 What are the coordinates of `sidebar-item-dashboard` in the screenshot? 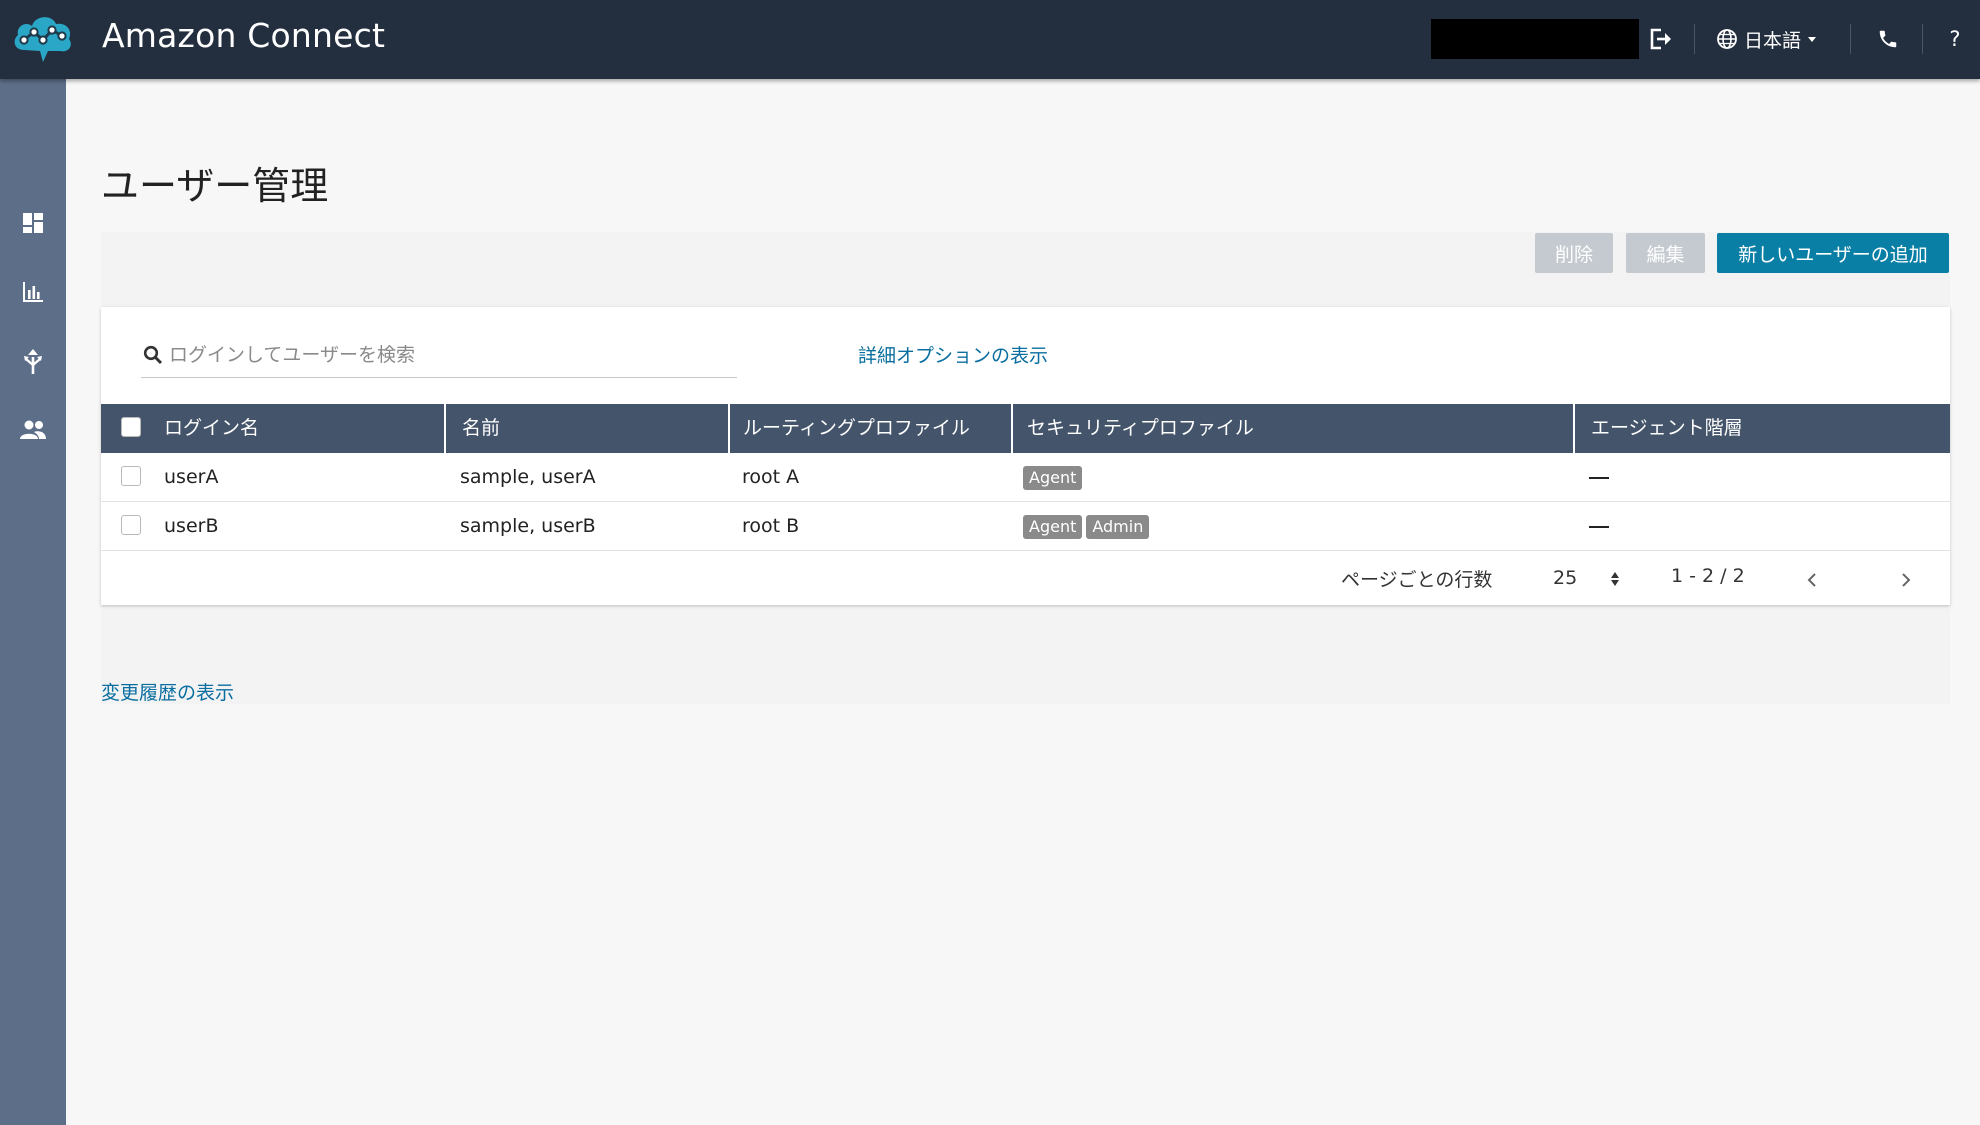 It's located at (33, 223).